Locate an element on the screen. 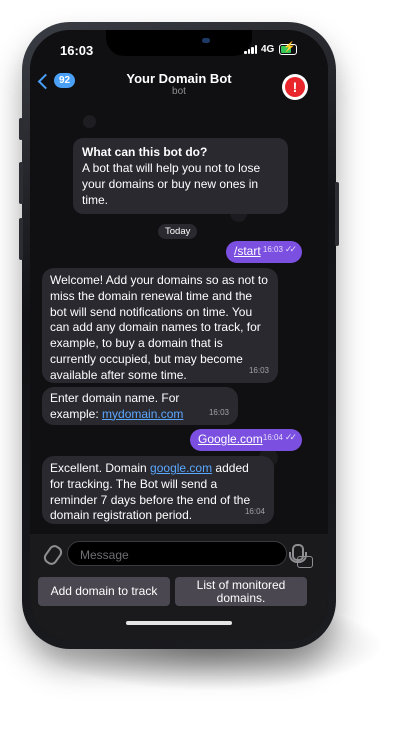 This screenshot has height=740, width=401. example-domain-link: mydomain.com is located at coordinates (142, 414).